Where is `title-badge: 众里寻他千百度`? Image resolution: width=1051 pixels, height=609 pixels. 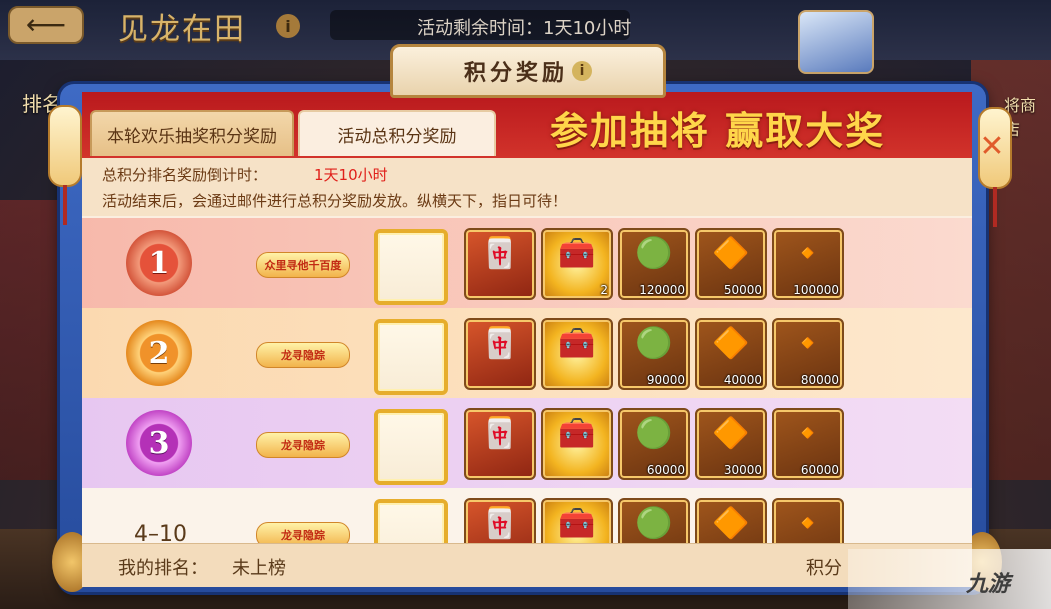 title-badge: 众里寻他千百度 is located at coordinates (303, 265).